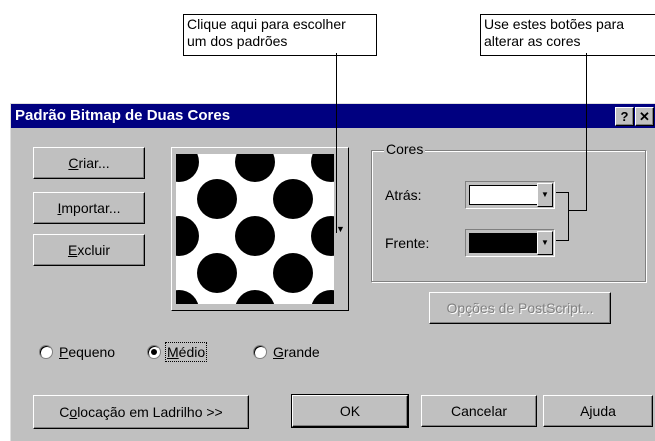  I want to click on help-title-button: ?, so click(624, 116).